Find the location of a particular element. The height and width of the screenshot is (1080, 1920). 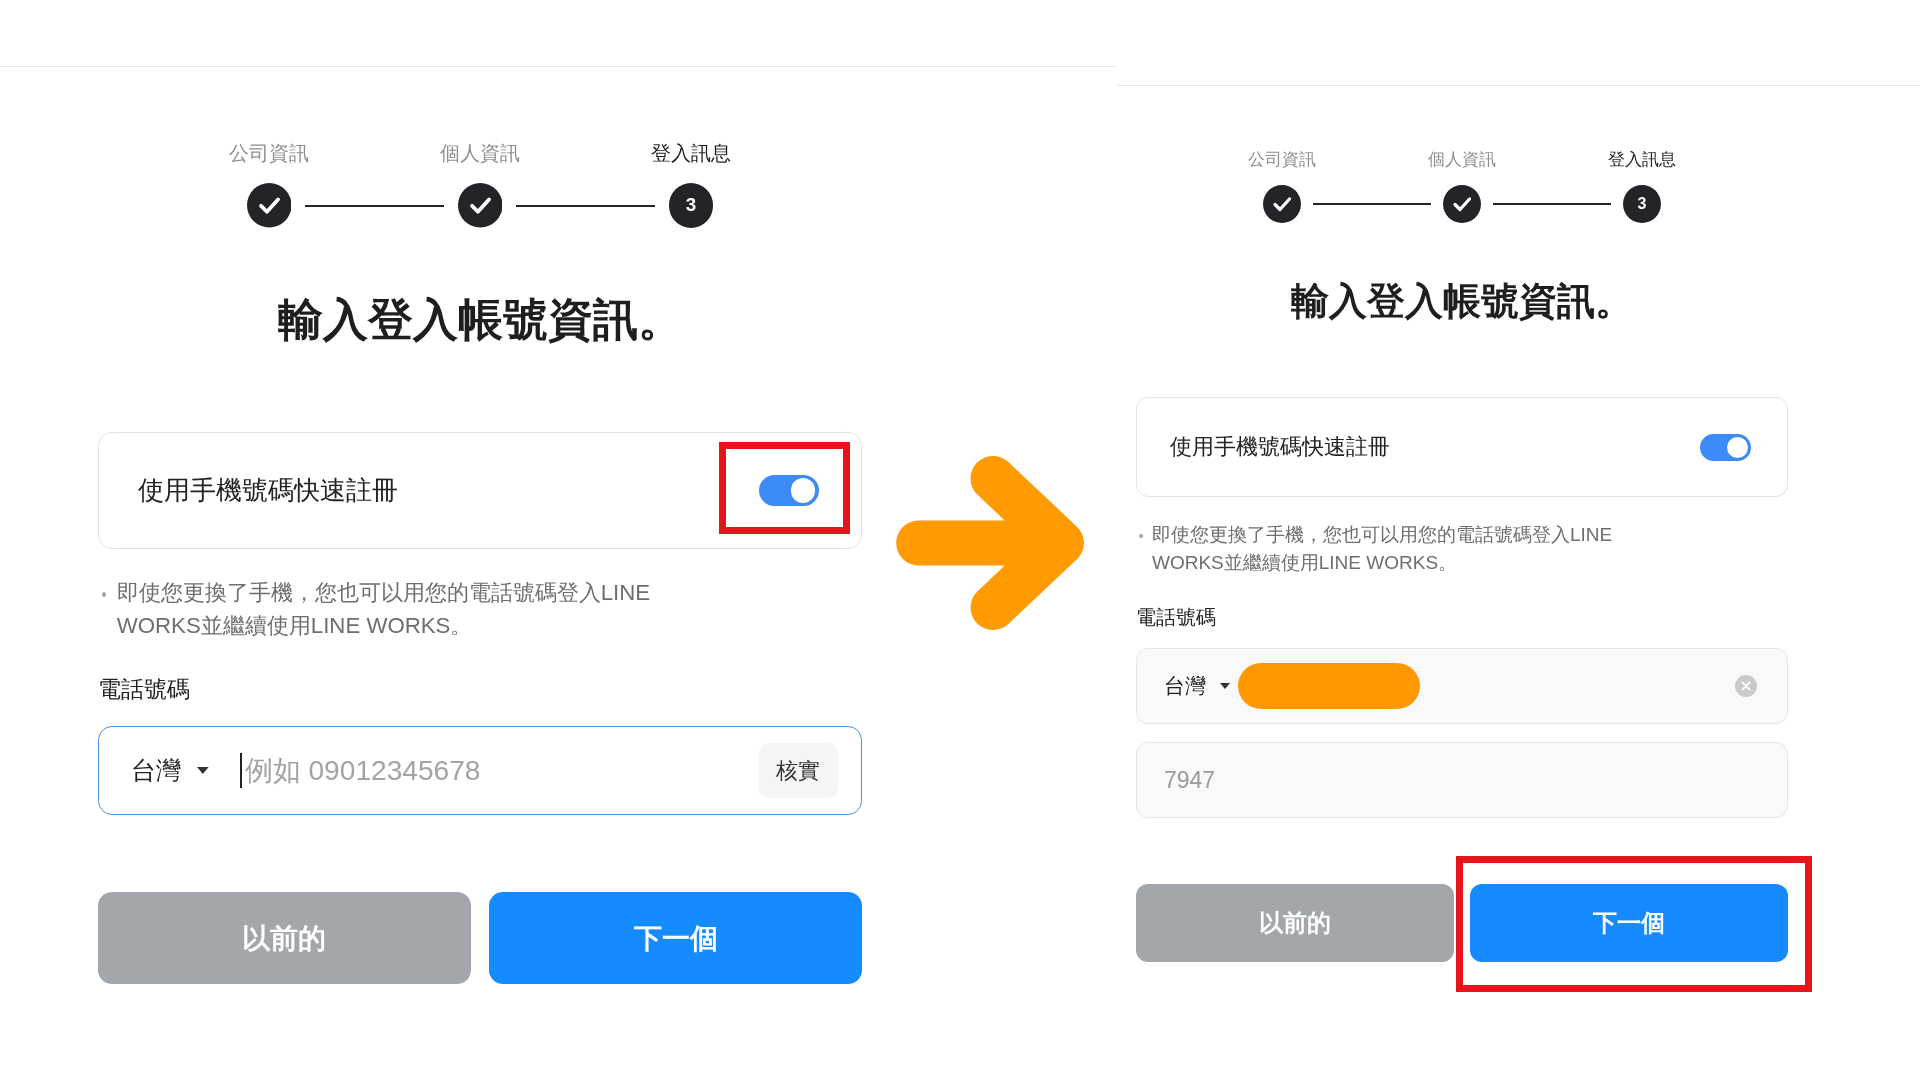

phone-field: 台灣 例如 09012345678 核實 is located at coordinates (480, 771).